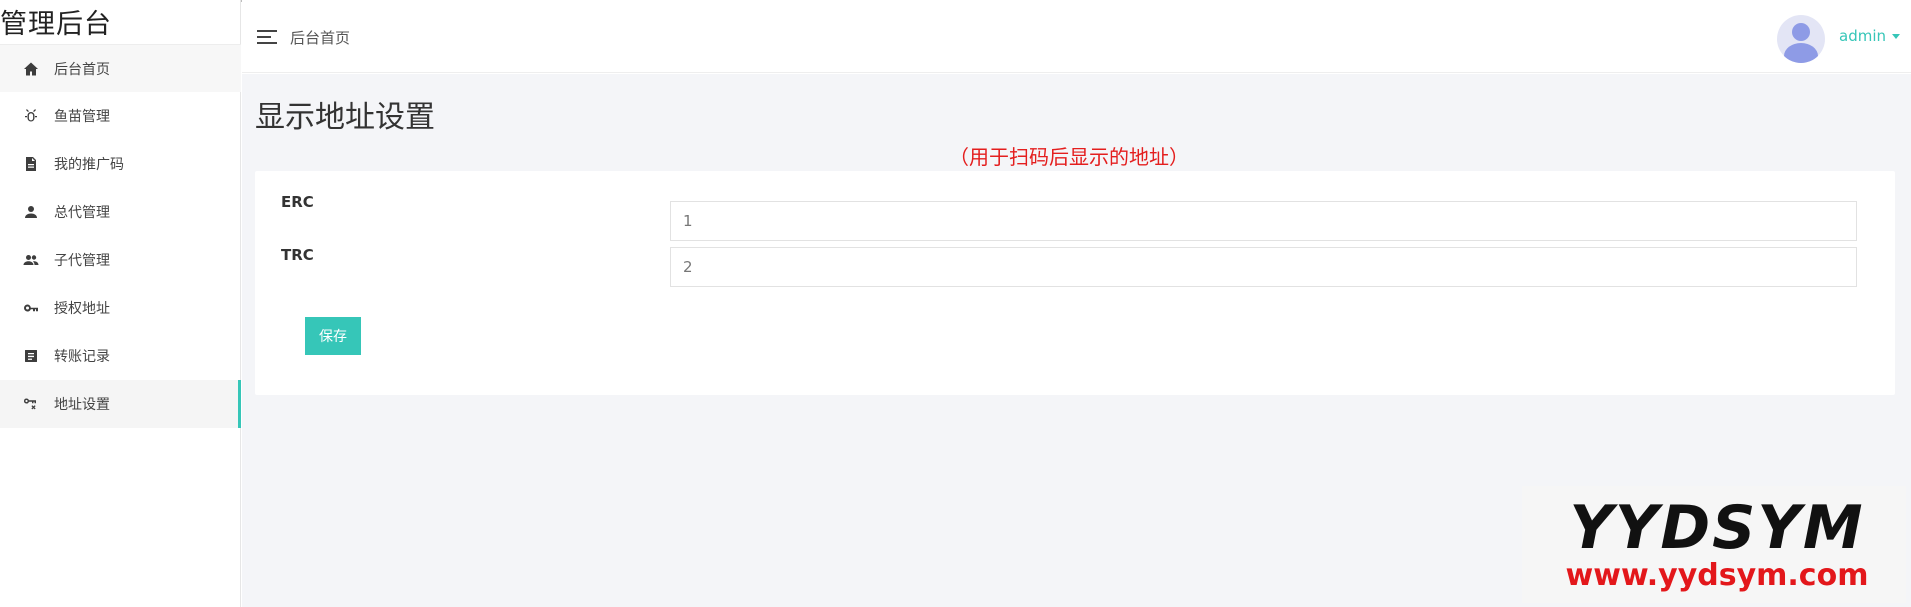  What do you see at coordinates (31, 404) in the screenshot?
I see `key-settings-icon` at bounding box center [31, 404].